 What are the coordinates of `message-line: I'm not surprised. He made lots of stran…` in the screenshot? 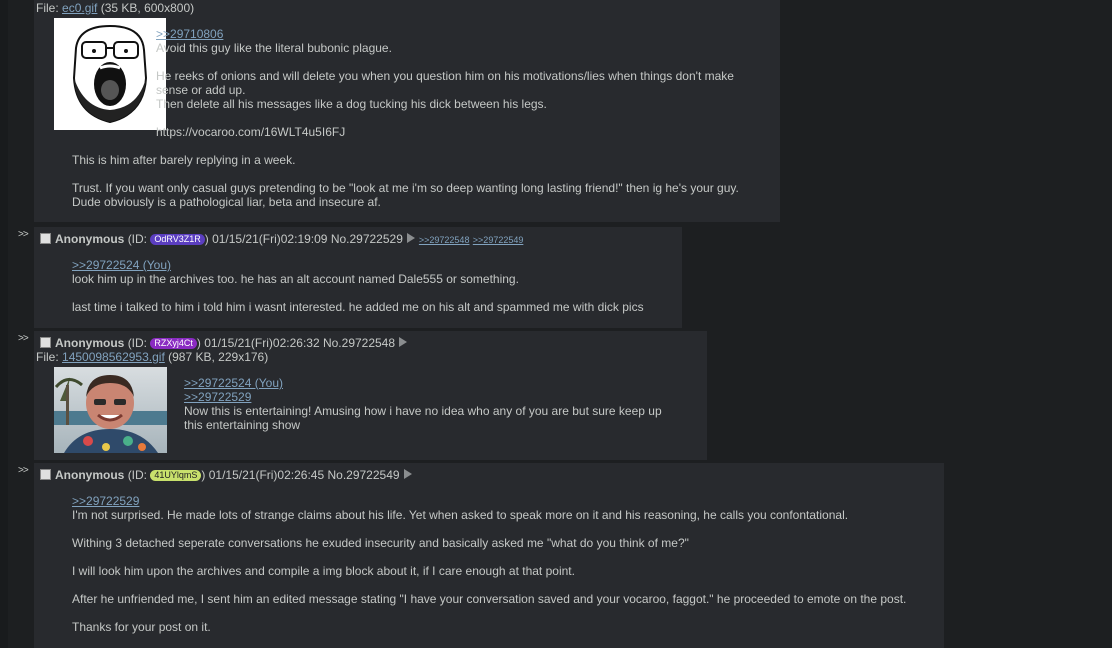 It's located at (460, 515).